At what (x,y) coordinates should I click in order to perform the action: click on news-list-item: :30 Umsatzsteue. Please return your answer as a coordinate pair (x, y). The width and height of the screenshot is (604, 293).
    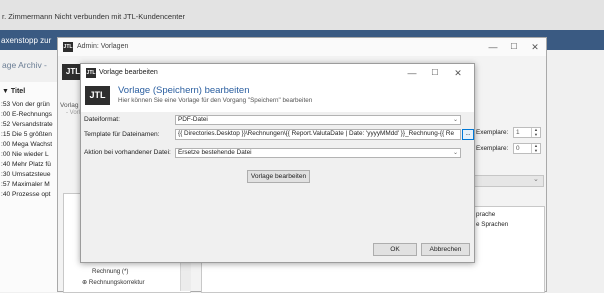
    Looking at the image, I should click on (26, 174).